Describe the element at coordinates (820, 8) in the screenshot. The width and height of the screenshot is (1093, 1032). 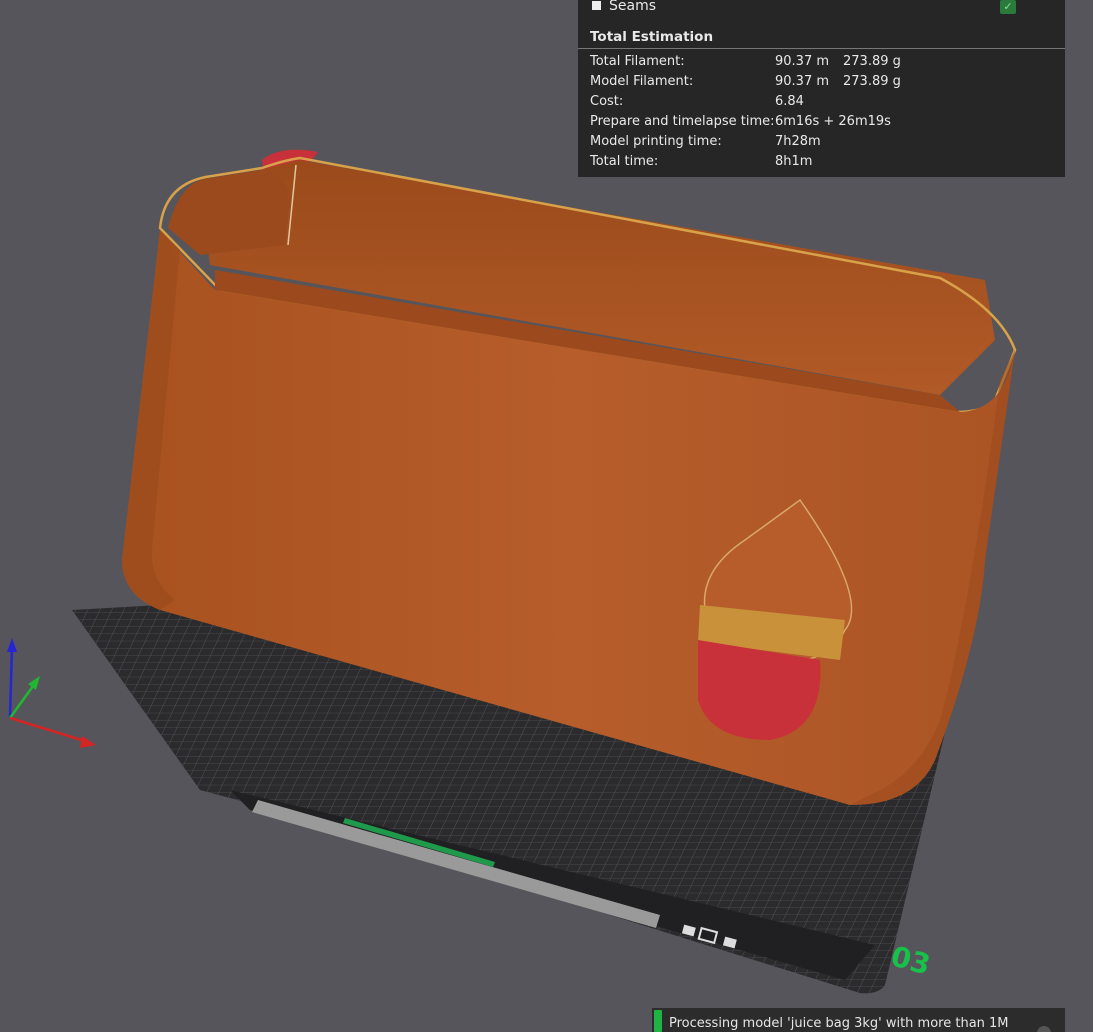
I see `legend-item-seams: Seams ✓` at that location.